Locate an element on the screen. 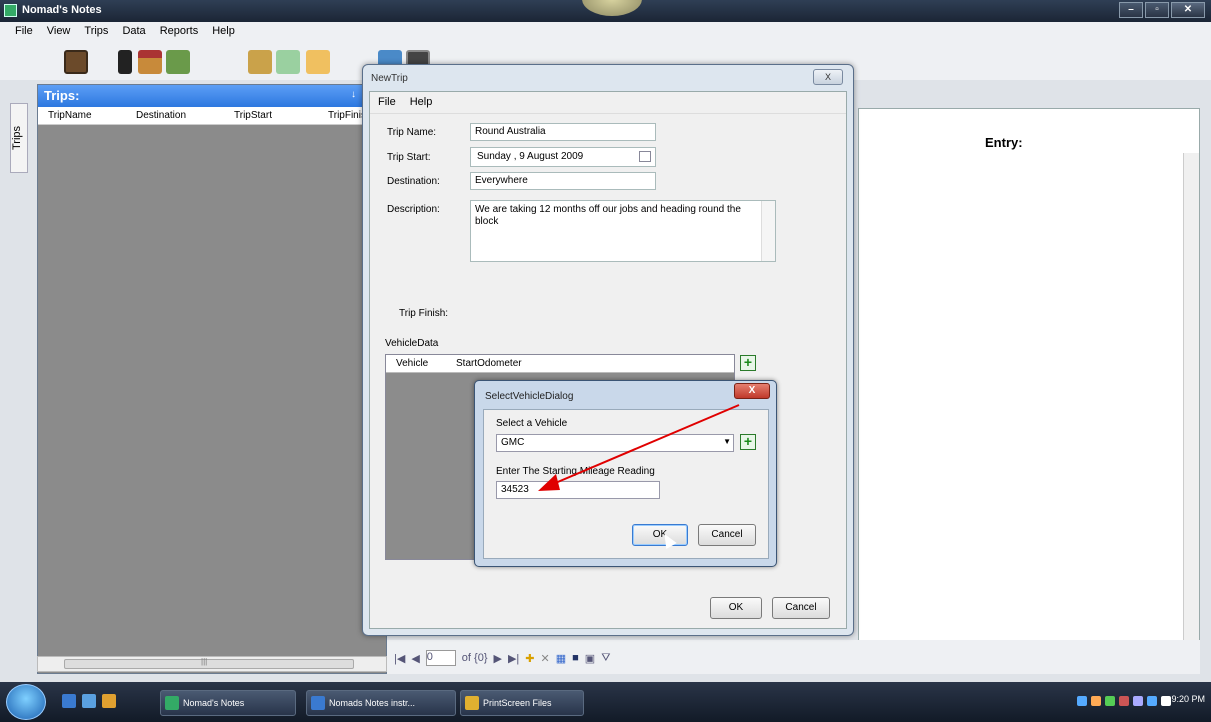  mileage-input: 34523 is located at coordinates (578, 490).